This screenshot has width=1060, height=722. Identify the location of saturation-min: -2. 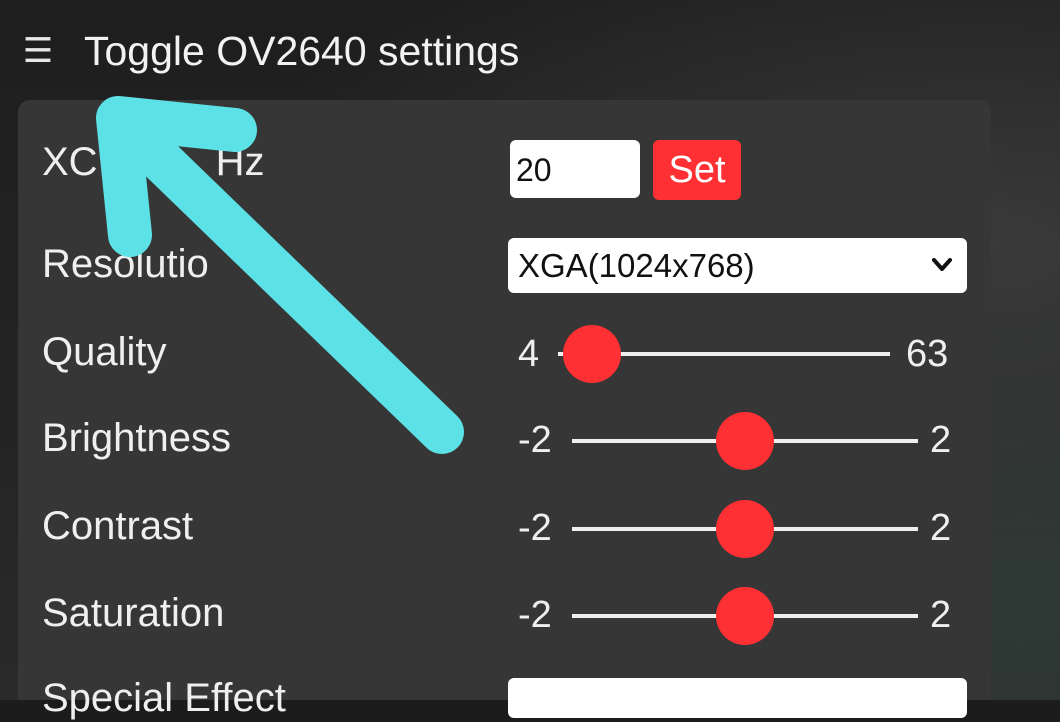
(535, 615).